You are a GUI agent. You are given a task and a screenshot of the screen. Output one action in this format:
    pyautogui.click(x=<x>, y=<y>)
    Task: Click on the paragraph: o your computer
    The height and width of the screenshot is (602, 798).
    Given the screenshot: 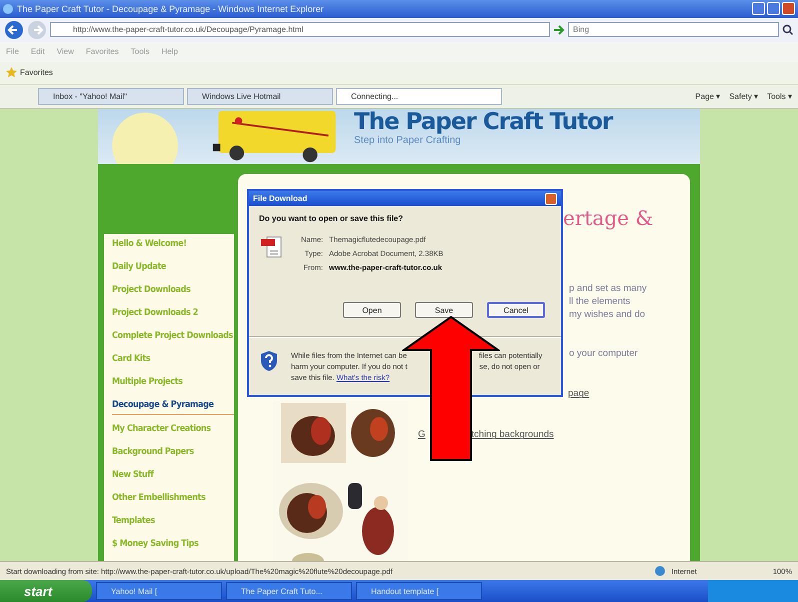 What is the action you would take?
    pyautogui.click(x=603, y=353)
    